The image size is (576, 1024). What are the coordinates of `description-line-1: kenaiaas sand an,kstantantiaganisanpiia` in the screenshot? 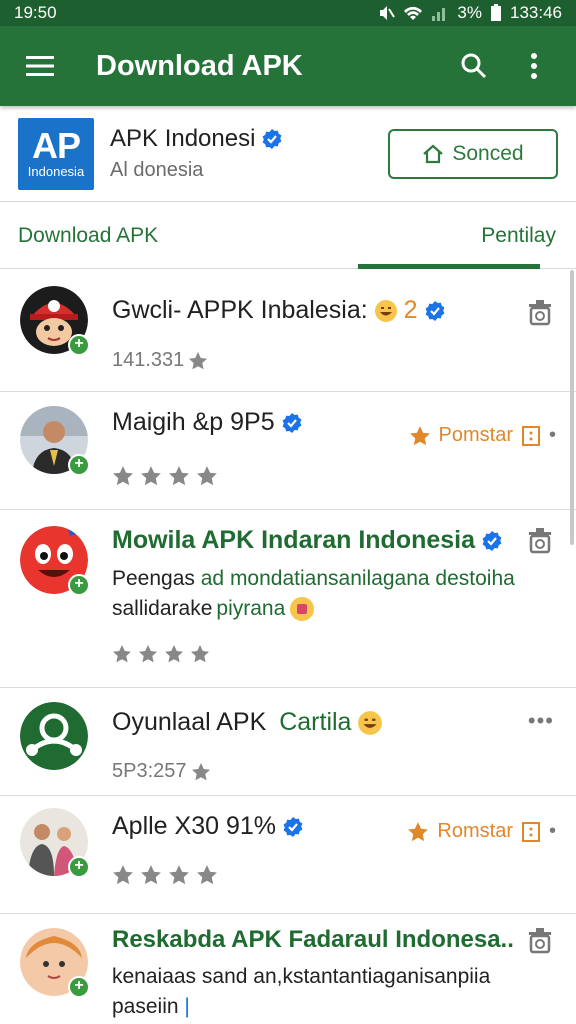 It's located at (301, 976).